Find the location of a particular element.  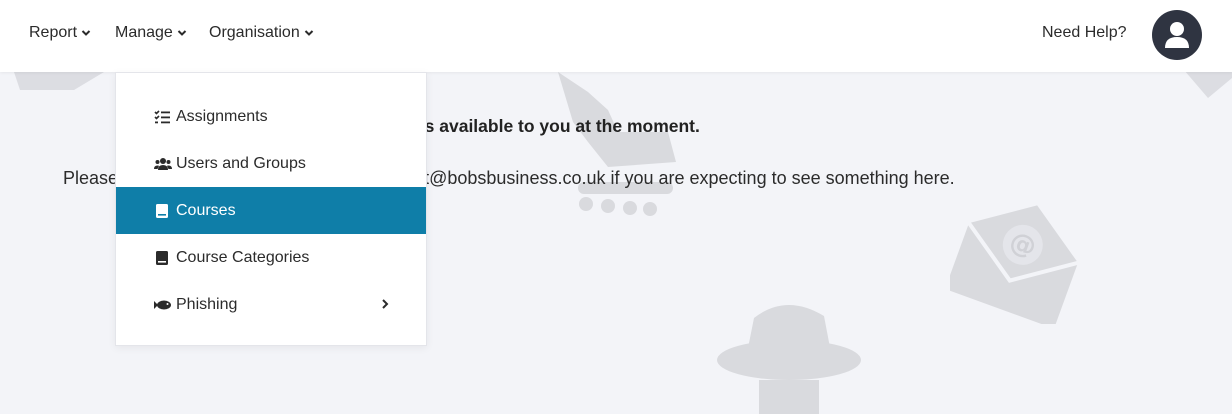

fish-icon is located at coordinates (162, 304).